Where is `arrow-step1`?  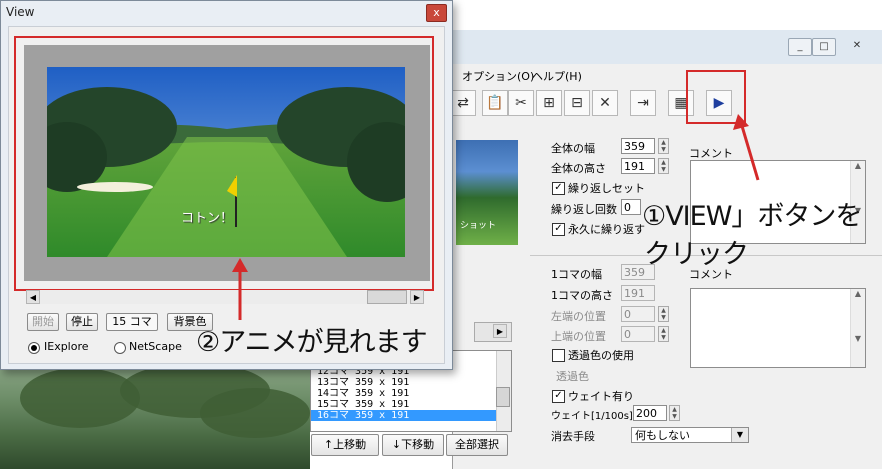 arrow-step1 is located at coordinates (750, 153).